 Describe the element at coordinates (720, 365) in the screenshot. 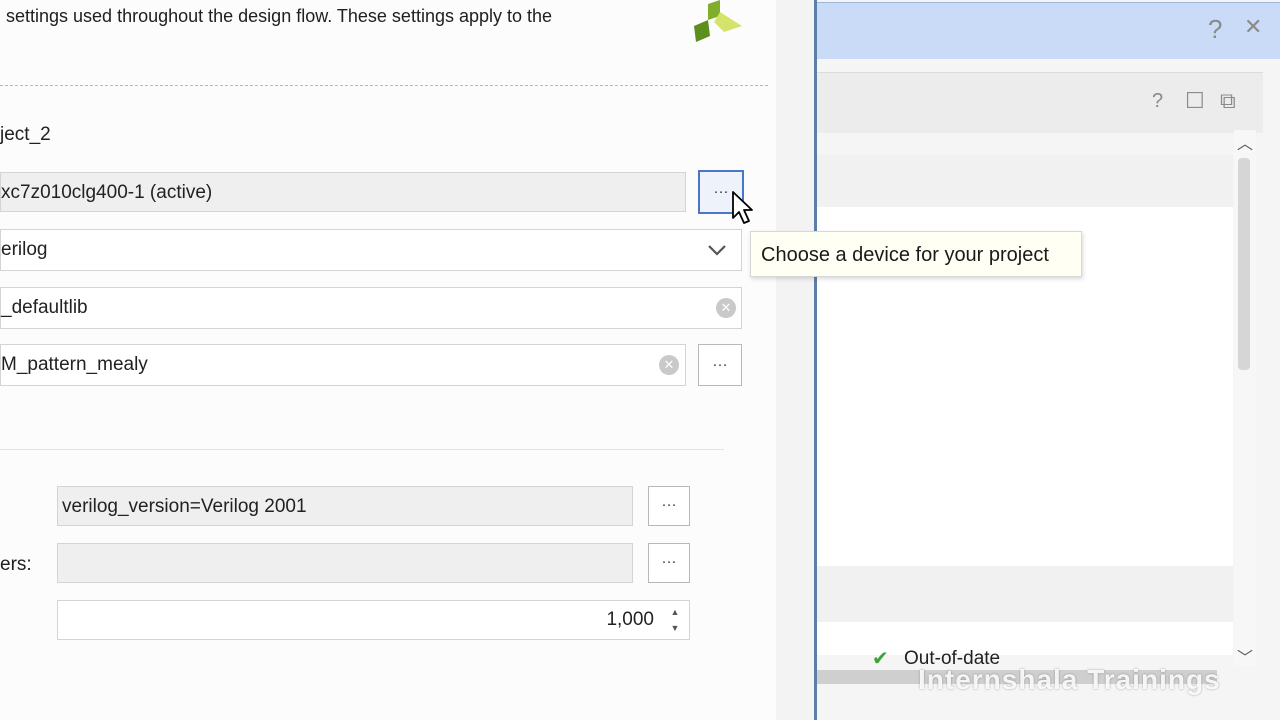

I see `browse-top-module-button: ···` at that location.